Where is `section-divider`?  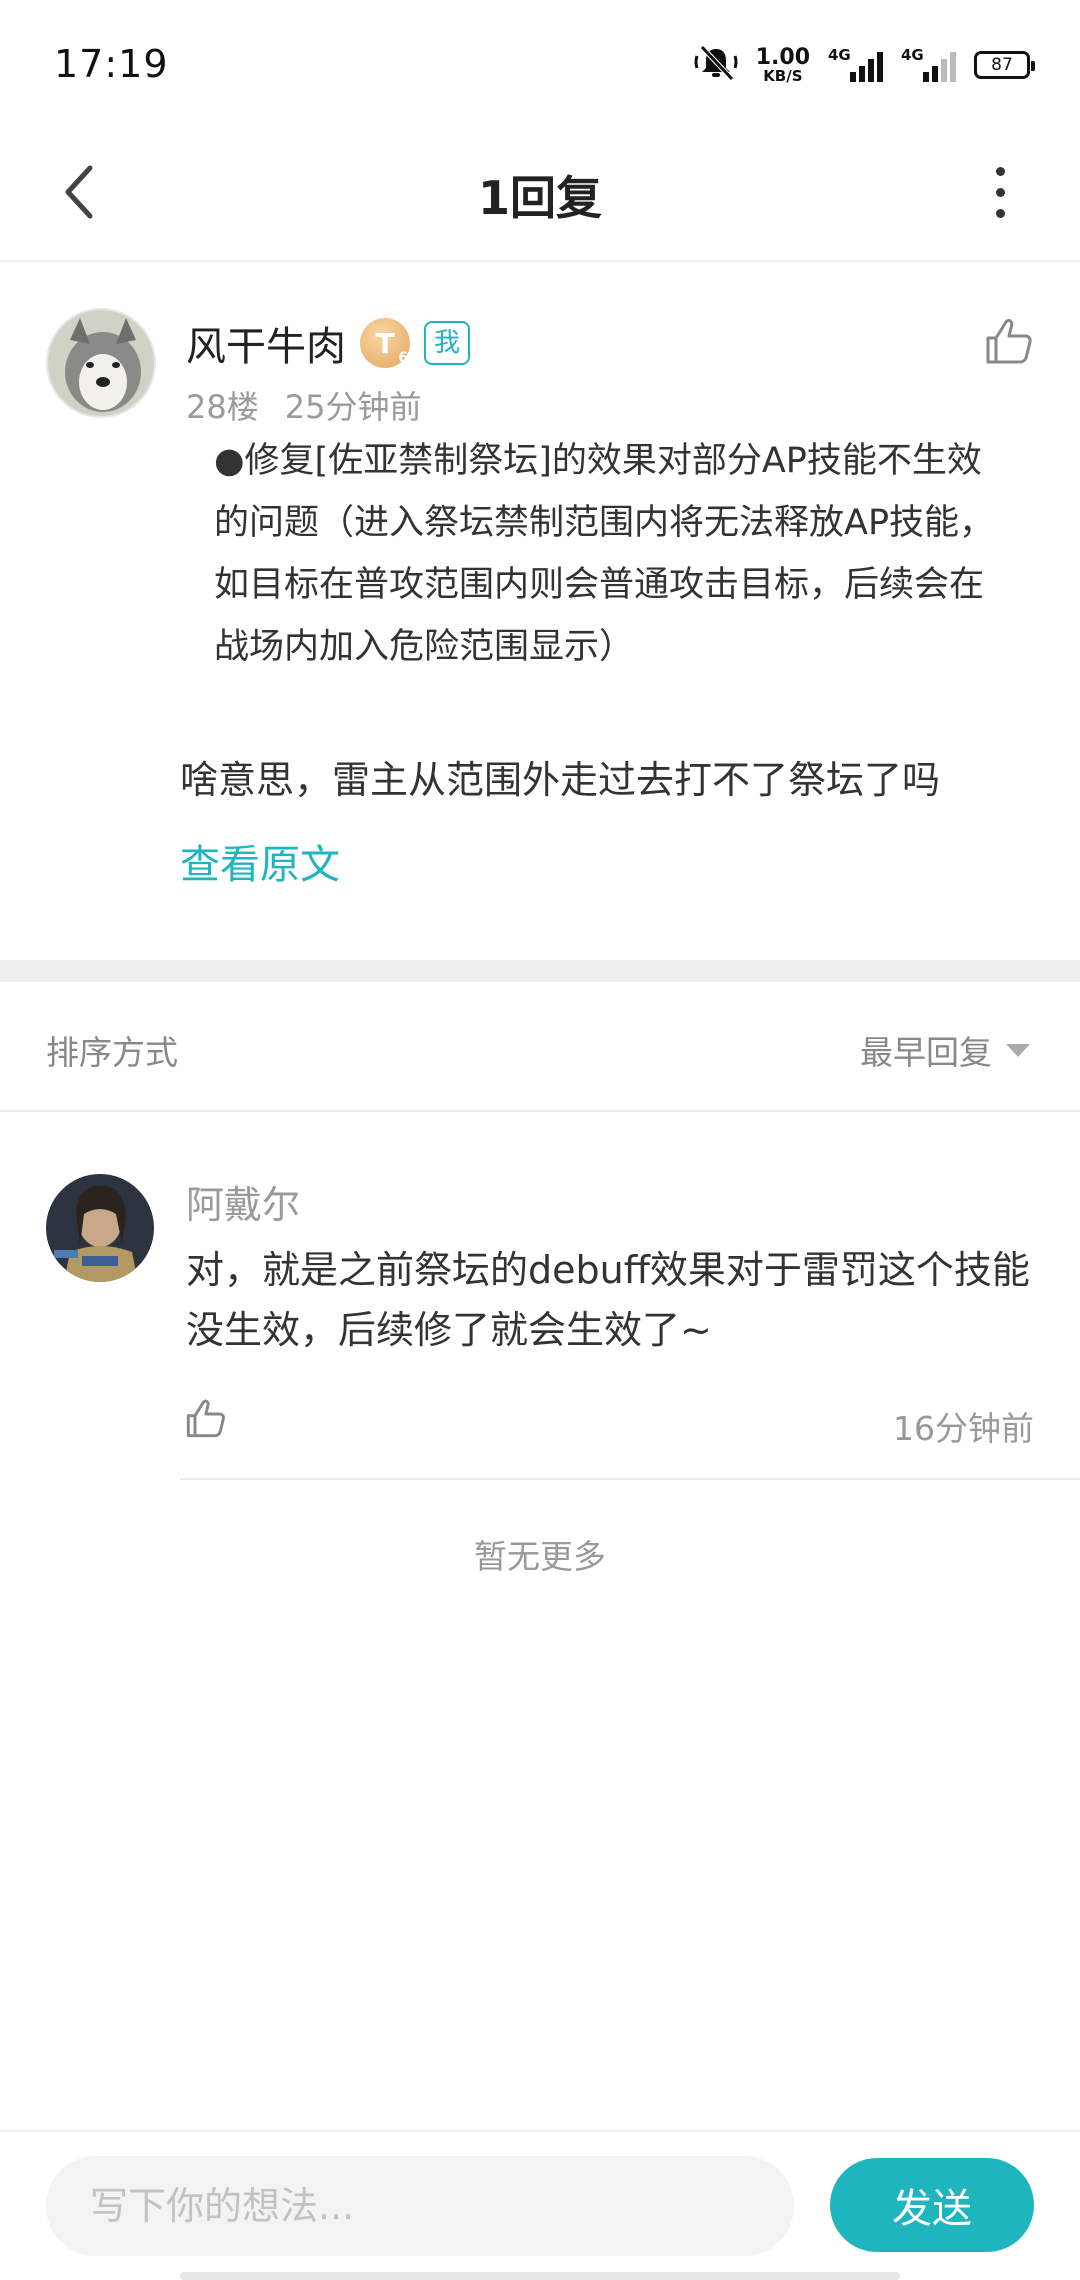 section-divider is located at coordinates (540, 971).